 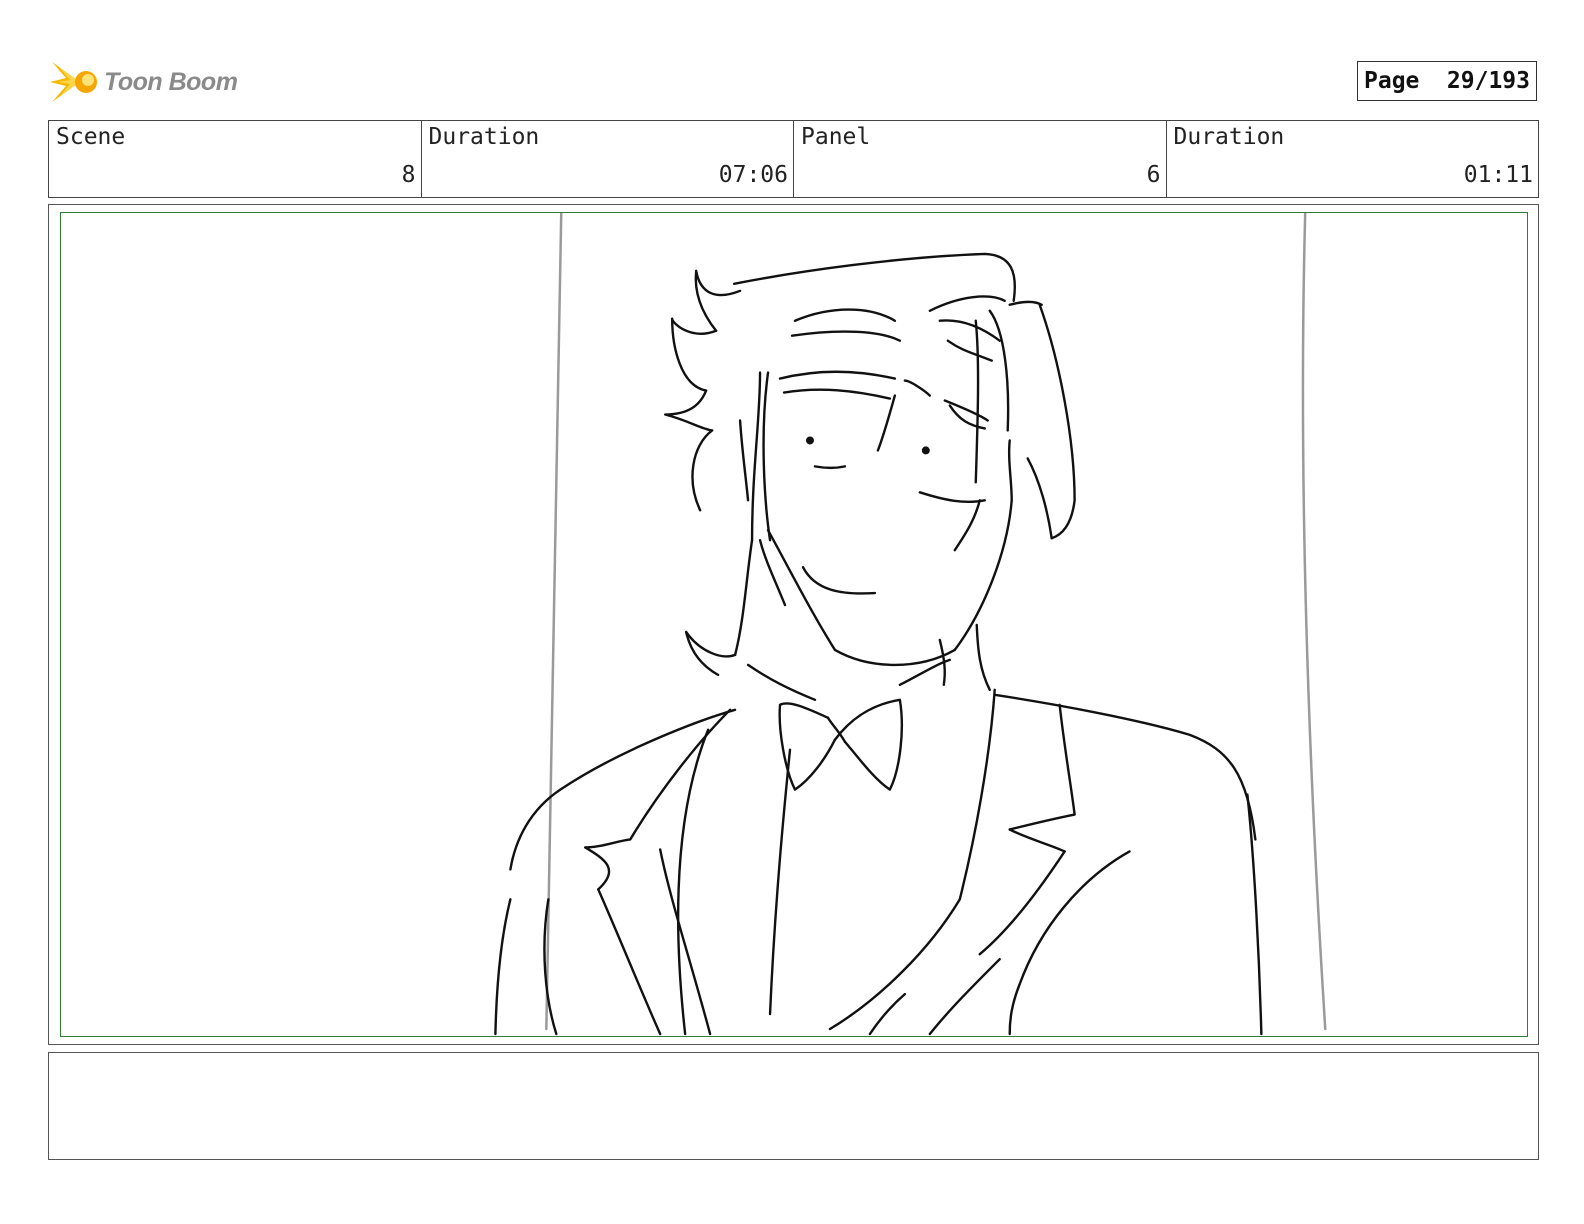 I want to click on logo-text: Toon Boom, so click(x=171, y=81).